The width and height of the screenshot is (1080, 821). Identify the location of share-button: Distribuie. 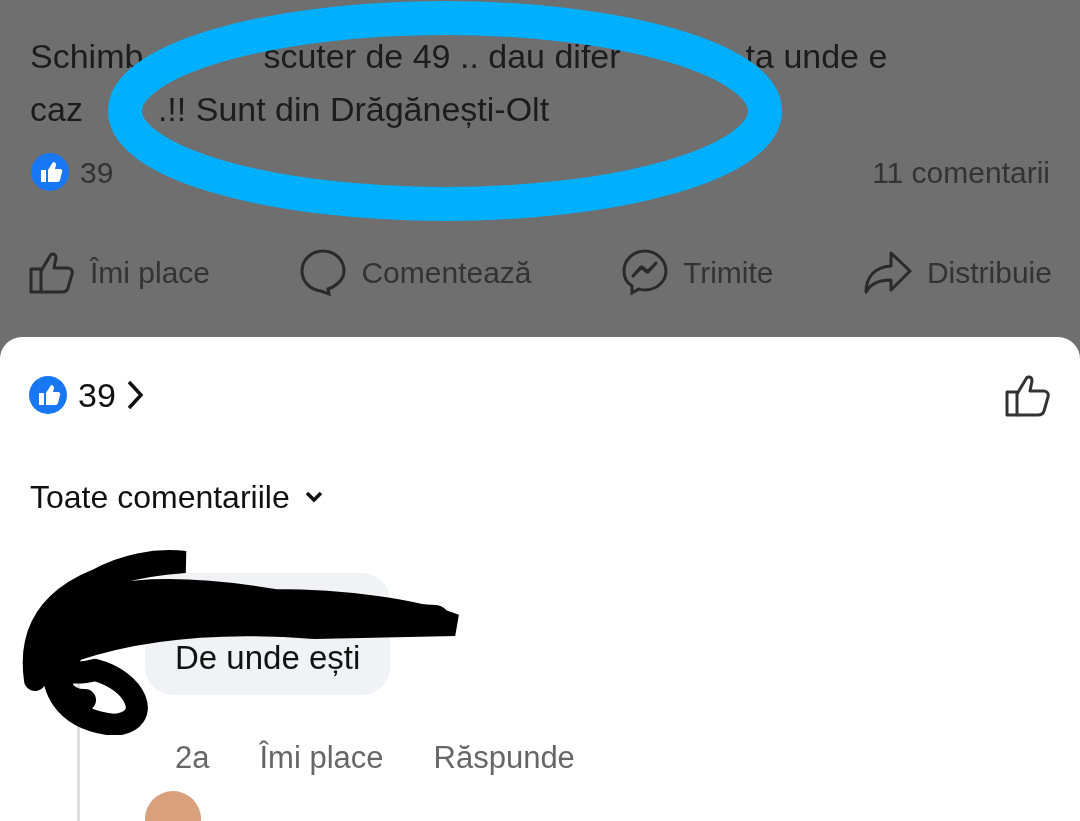
(957, 272).